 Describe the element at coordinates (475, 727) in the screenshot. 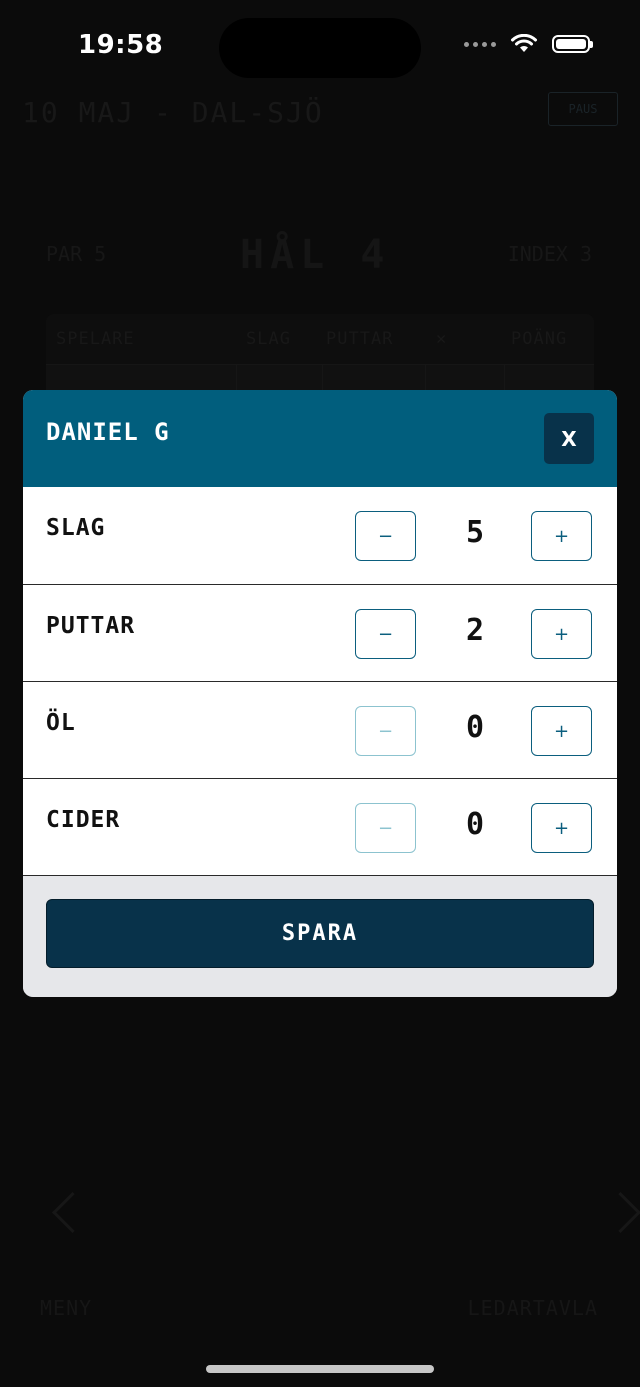

I see `beer-value: 0` at that location.